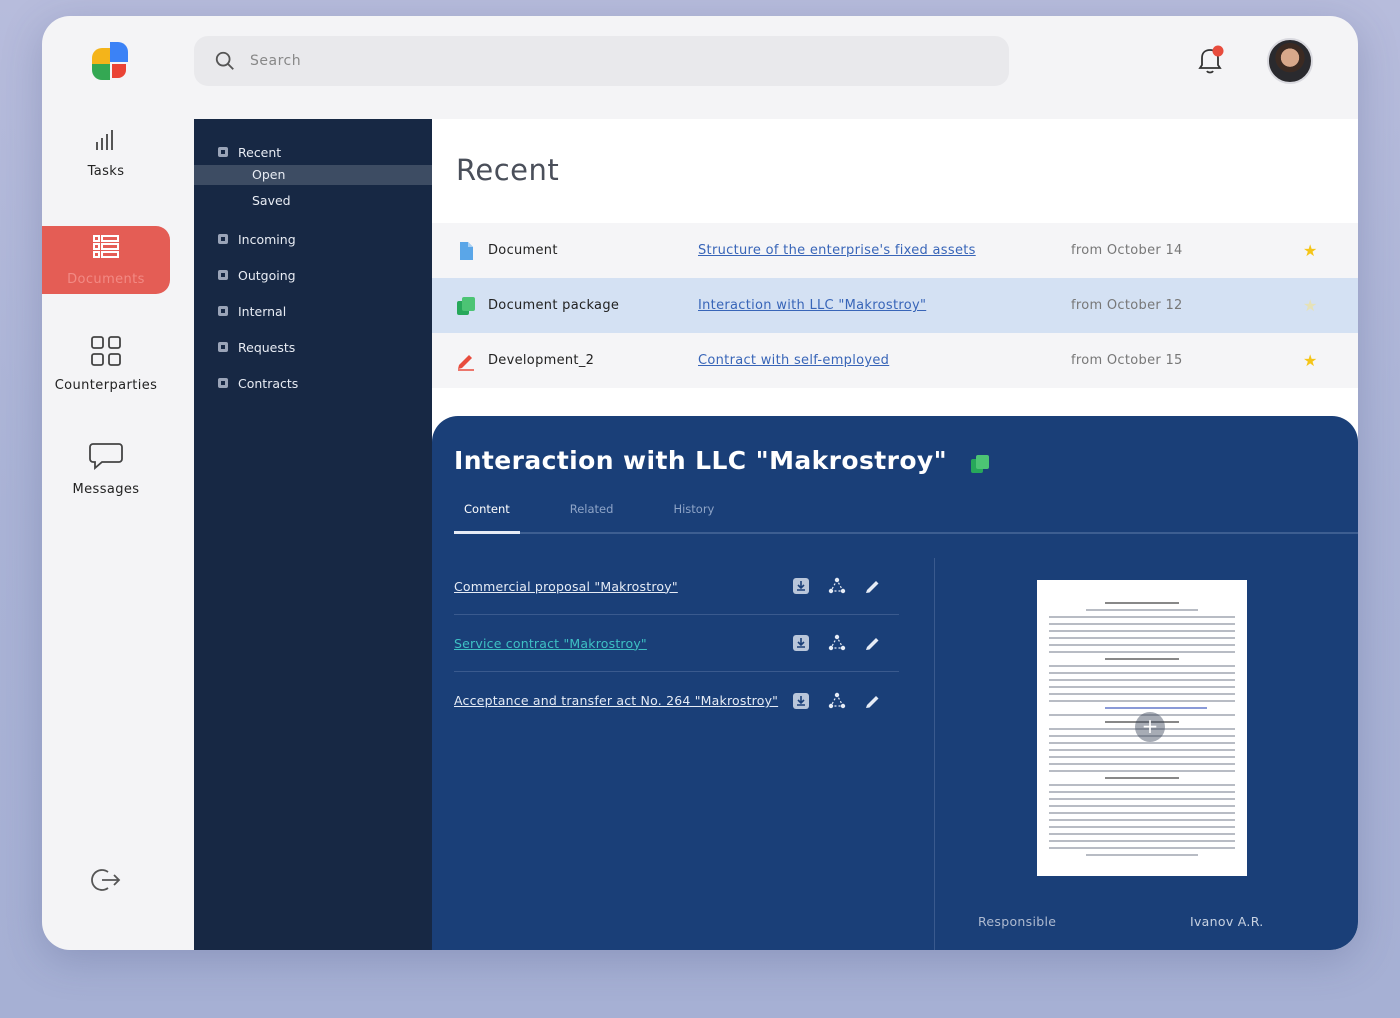 This screenshot has height=1018, width=1400. Describe the element at coordinates (268, 383) in the screenshot. I see `folder-contracts-label: Contracts` at that location.